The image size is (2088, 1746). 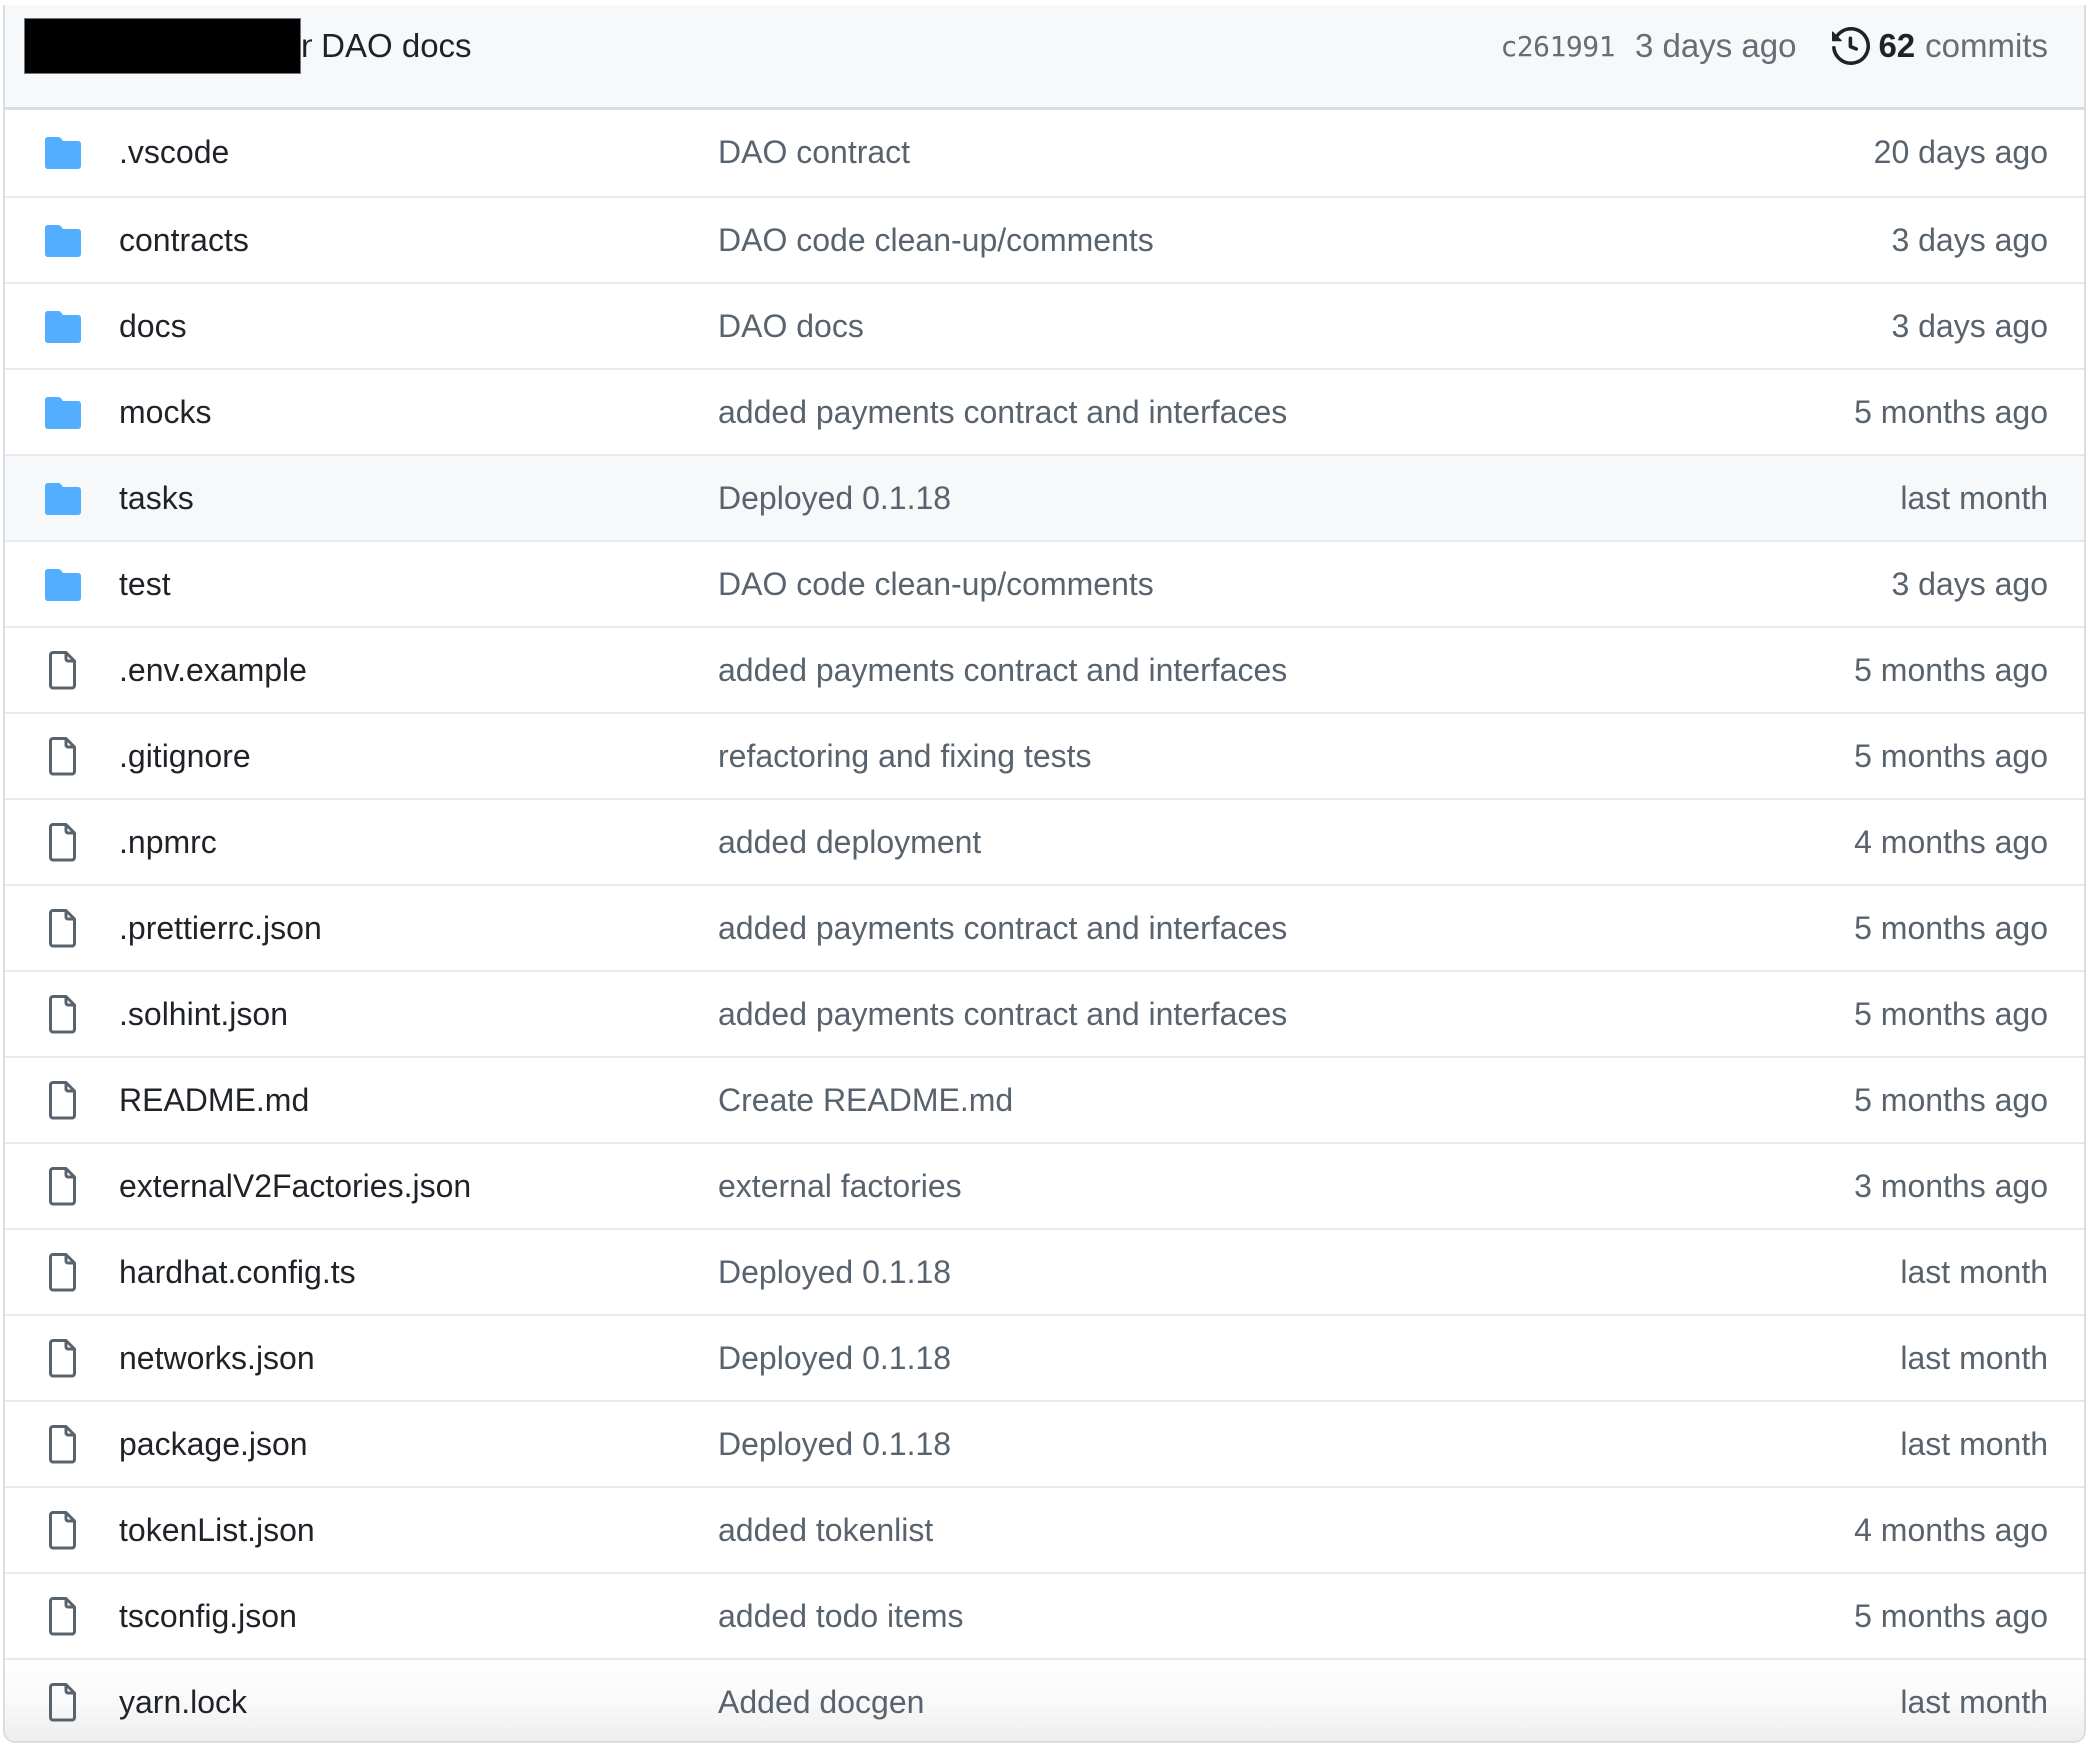 I want to click on file-row-npmrc: .npmrc added deployment 4 months ago, so click(x=1044, y=841).